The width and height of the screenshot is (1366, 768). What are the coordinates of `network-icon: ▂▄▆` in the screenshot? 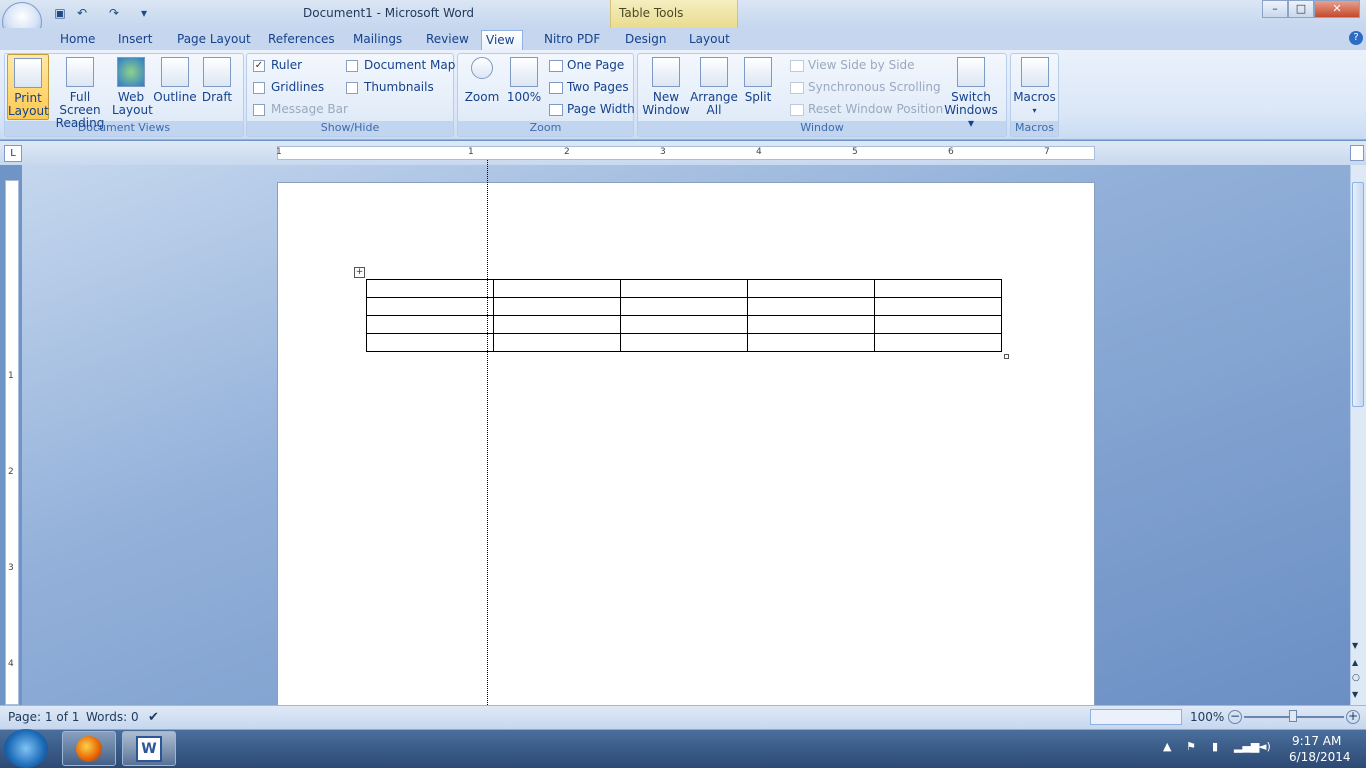 It's located at (1246, 746).